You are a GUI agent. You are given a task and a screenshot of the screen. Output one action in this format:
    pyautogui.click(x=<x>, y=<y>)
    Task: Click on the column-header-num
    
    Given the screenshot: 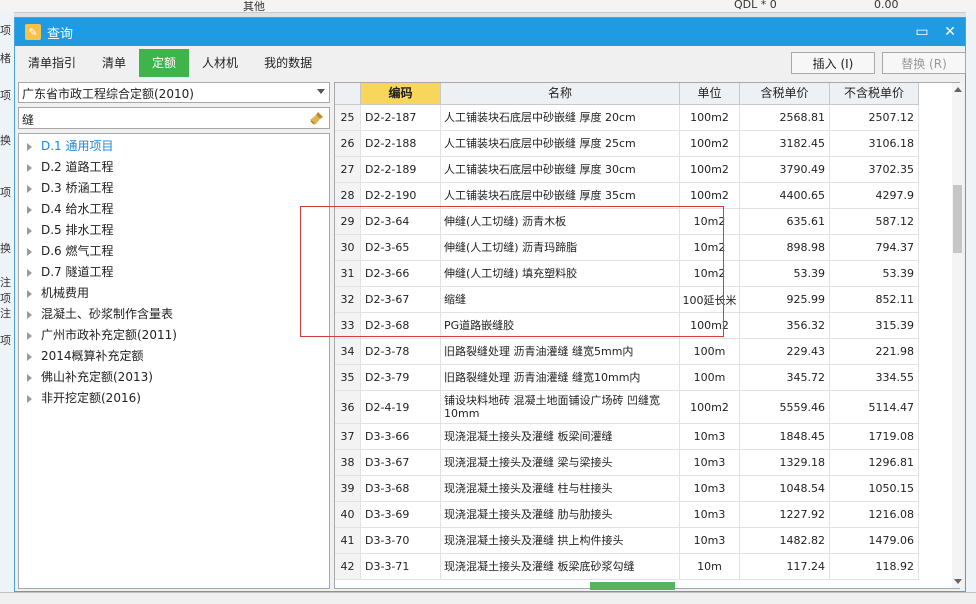 What is the action you would take?
    pyautogui.click(x=348, y=93)
    